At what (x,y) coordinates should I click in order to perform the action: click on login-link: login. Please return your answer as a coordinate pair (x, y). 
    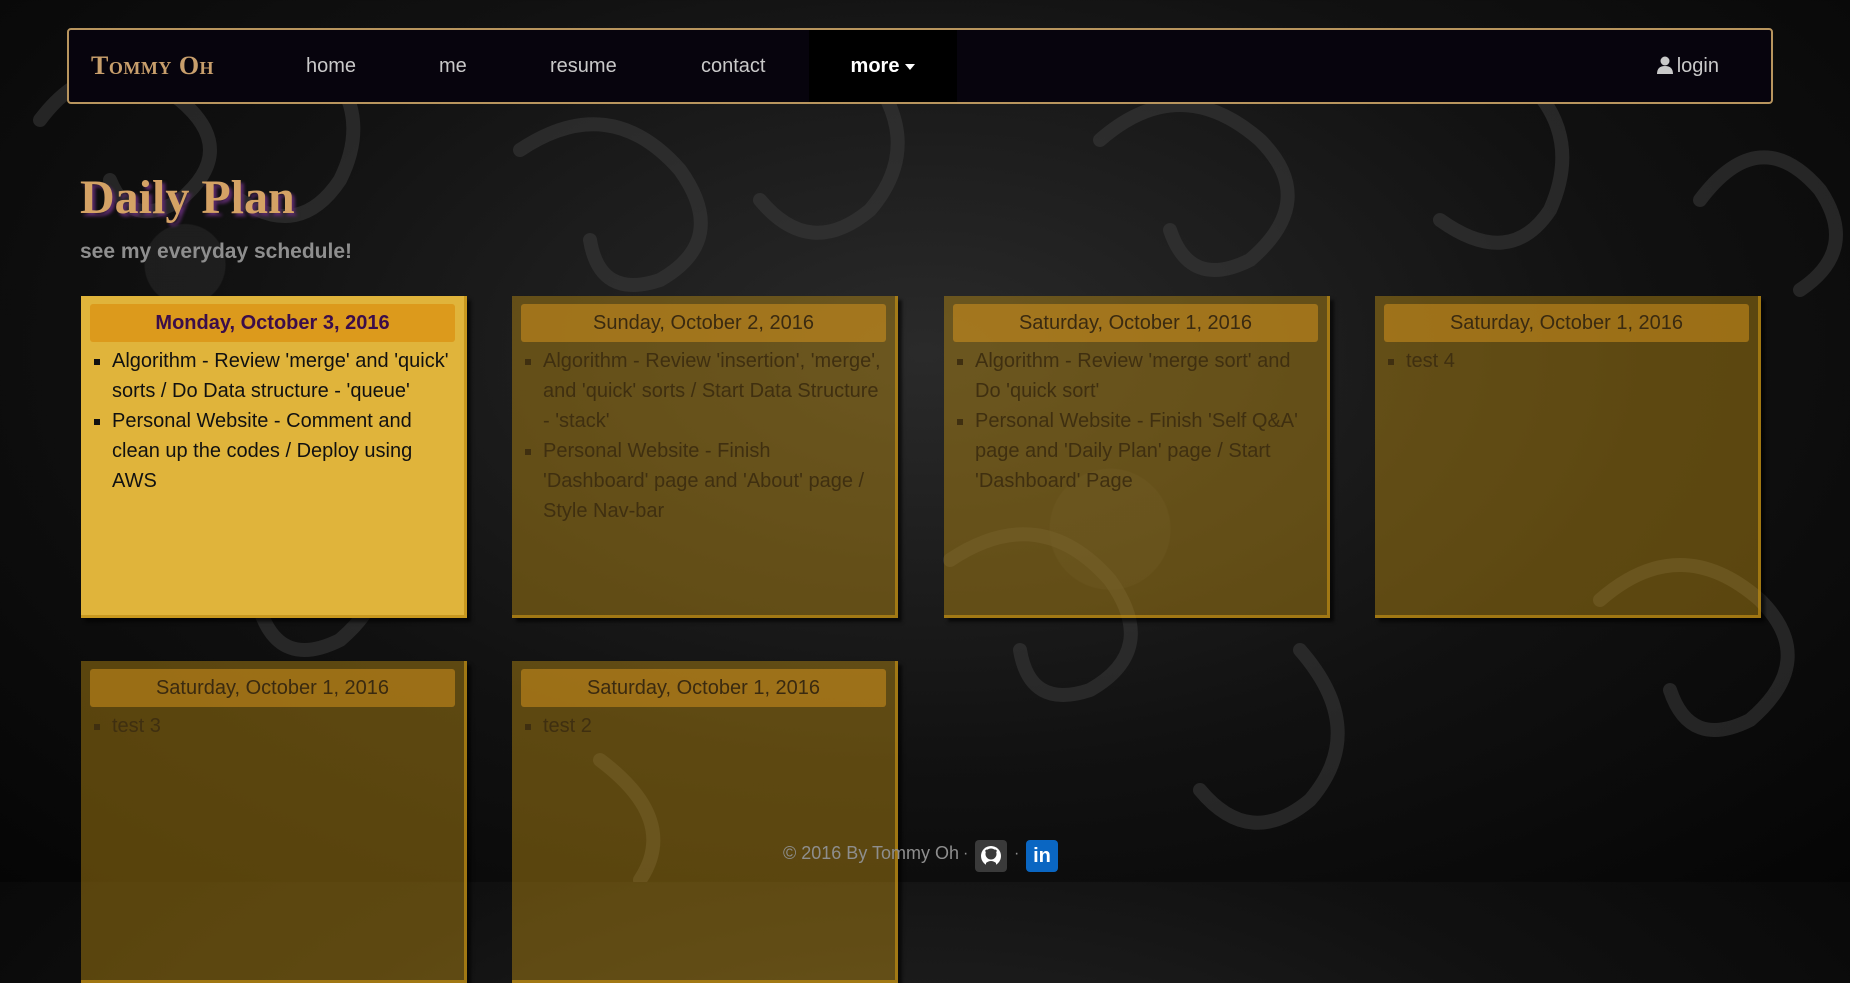
    Looking at the image, I should click on (1687, 66).